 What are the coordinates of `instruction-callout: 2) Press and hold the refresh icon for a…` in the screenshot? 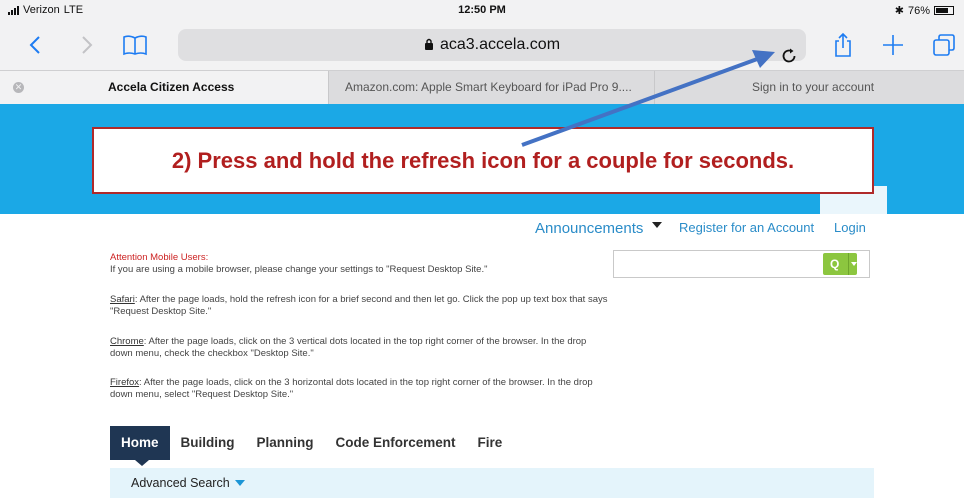 It's located at (483, 160).